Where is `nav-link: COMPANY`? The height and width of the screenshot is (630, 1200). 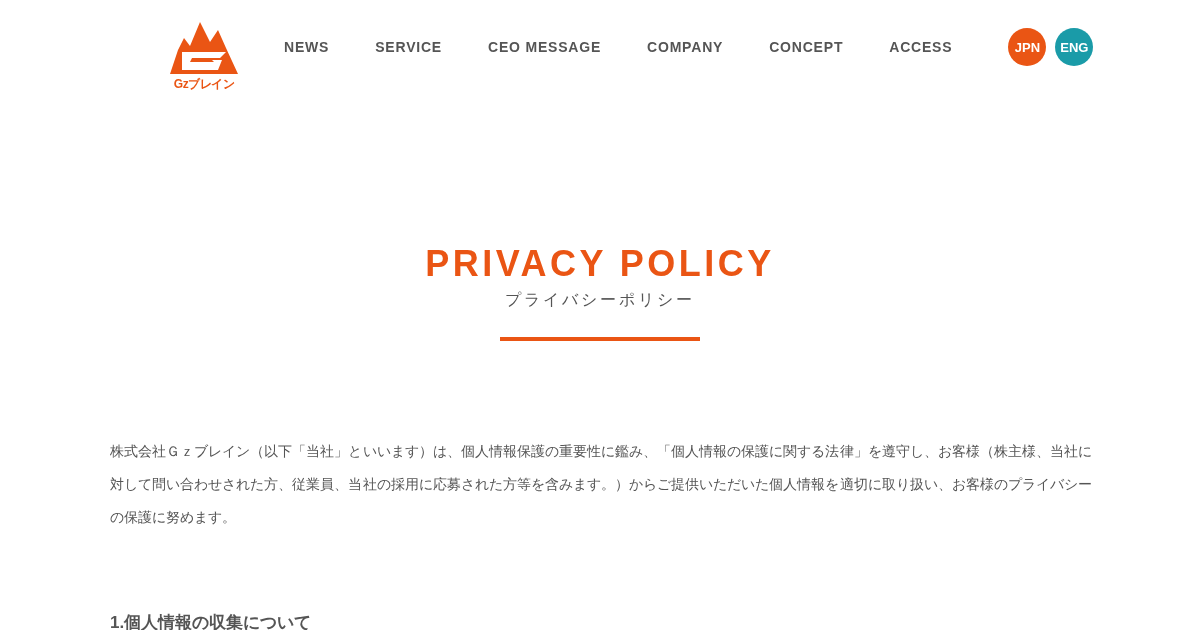 nav-link: COMPANY is located at coordinates (685, 47).